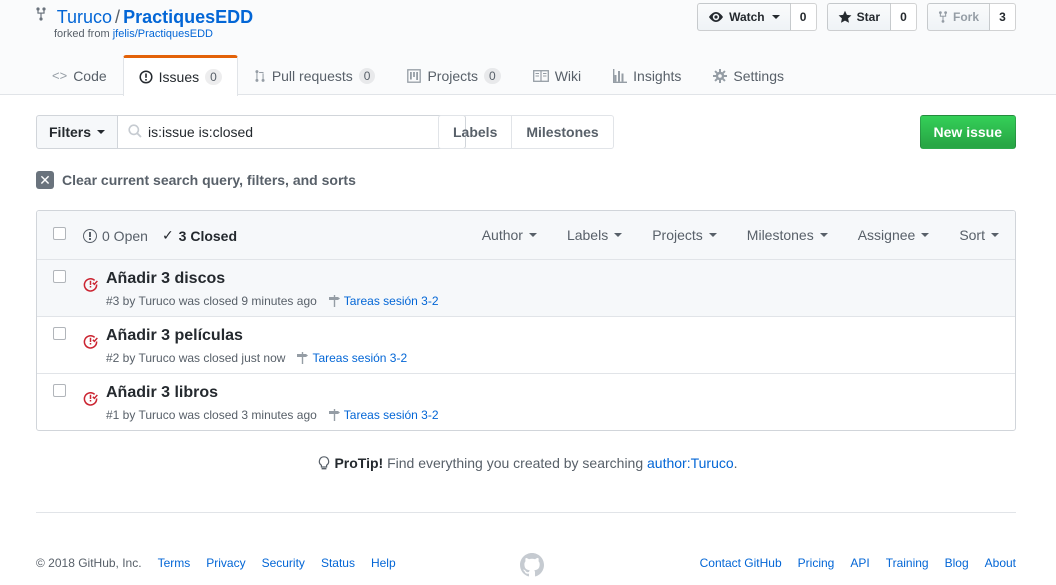  I want to click on tab-code-label: Code, so click(90, 75).